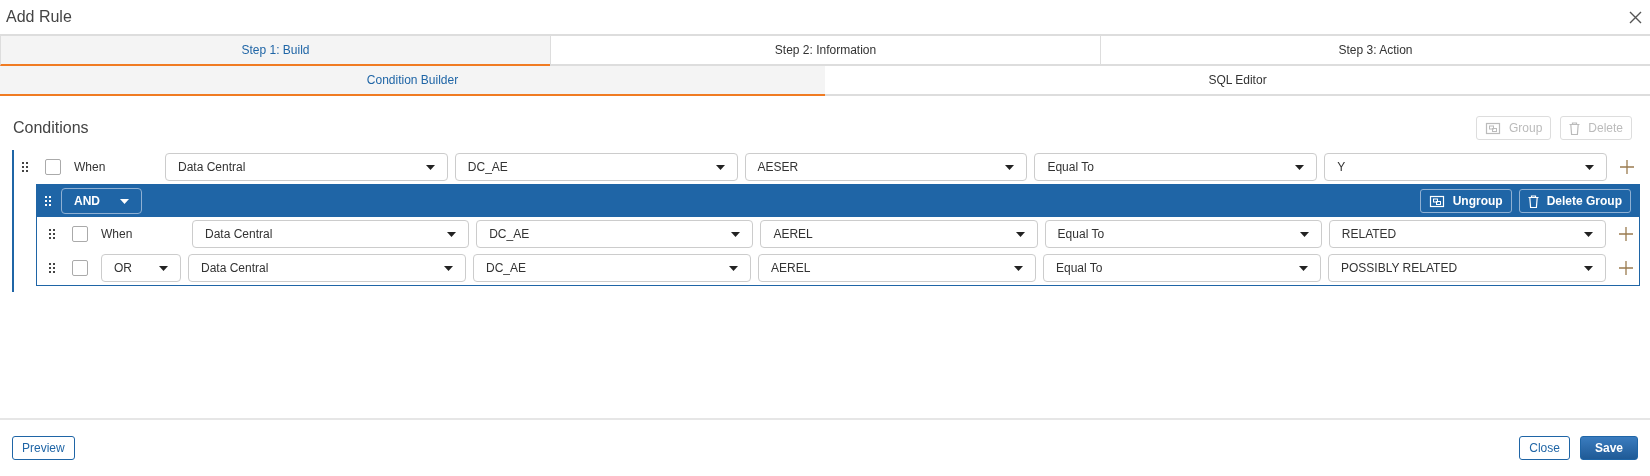 This screenshot has height=476, width=1650. What do you see at coordinates (1544, 448) in the screenshot?
I see `footer-button: Close` at bounding box center [1544, 448].